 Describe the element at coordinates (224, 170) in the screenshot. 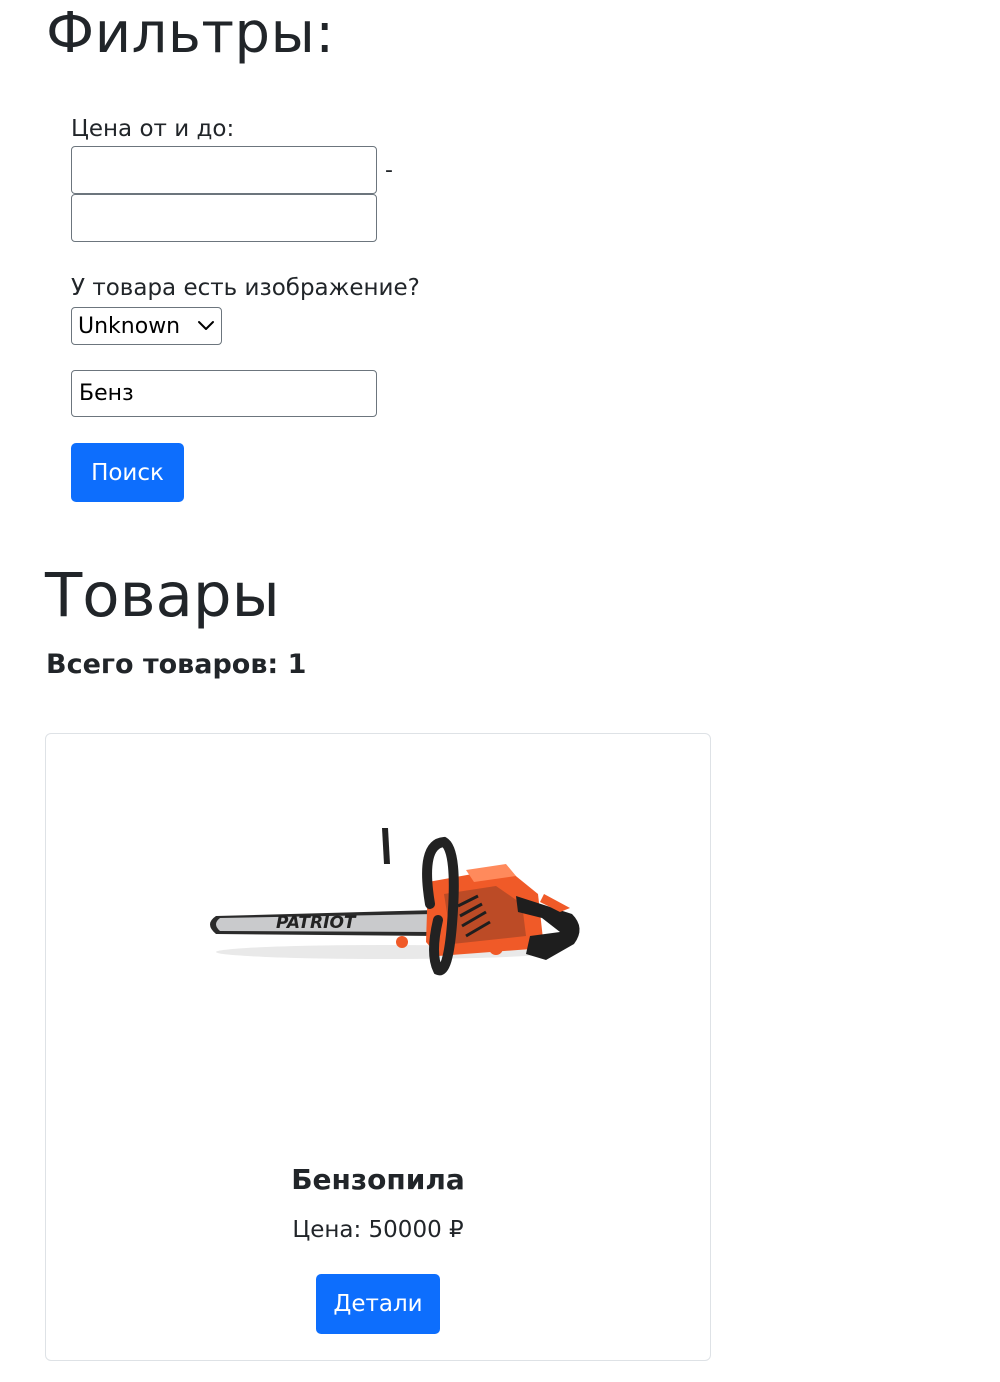

I see `price-from-input` at that location.